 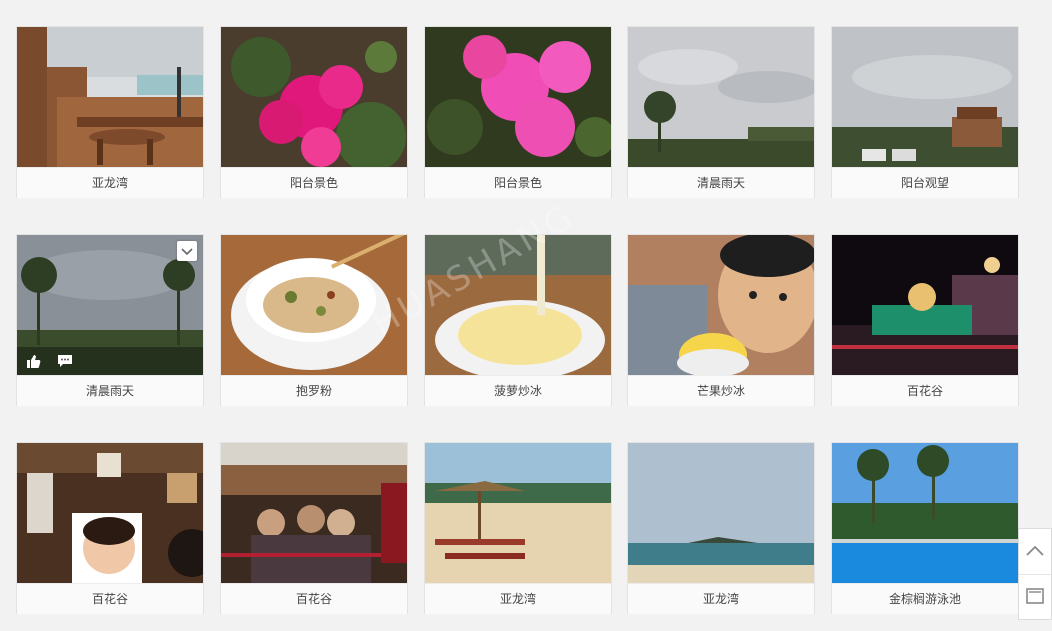 What do you see at coordinates (33, 361) in the screenshot?
I see `thumbs-up-icon` at bounding box center [33, 361].